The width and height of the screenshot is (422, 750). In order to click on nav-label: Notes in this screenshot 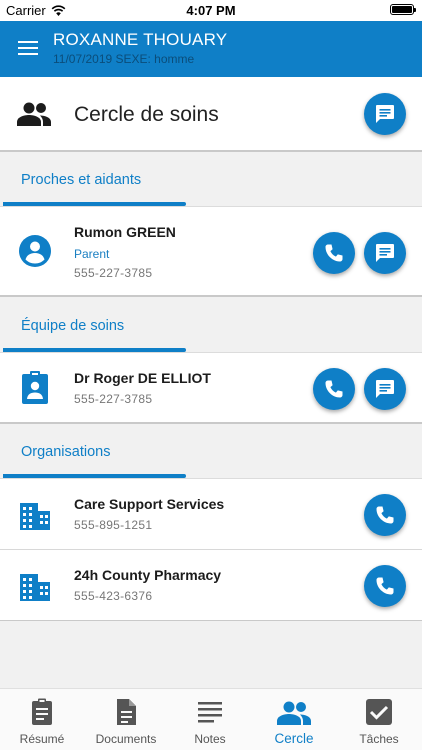, I will do `click(210, 739)`.